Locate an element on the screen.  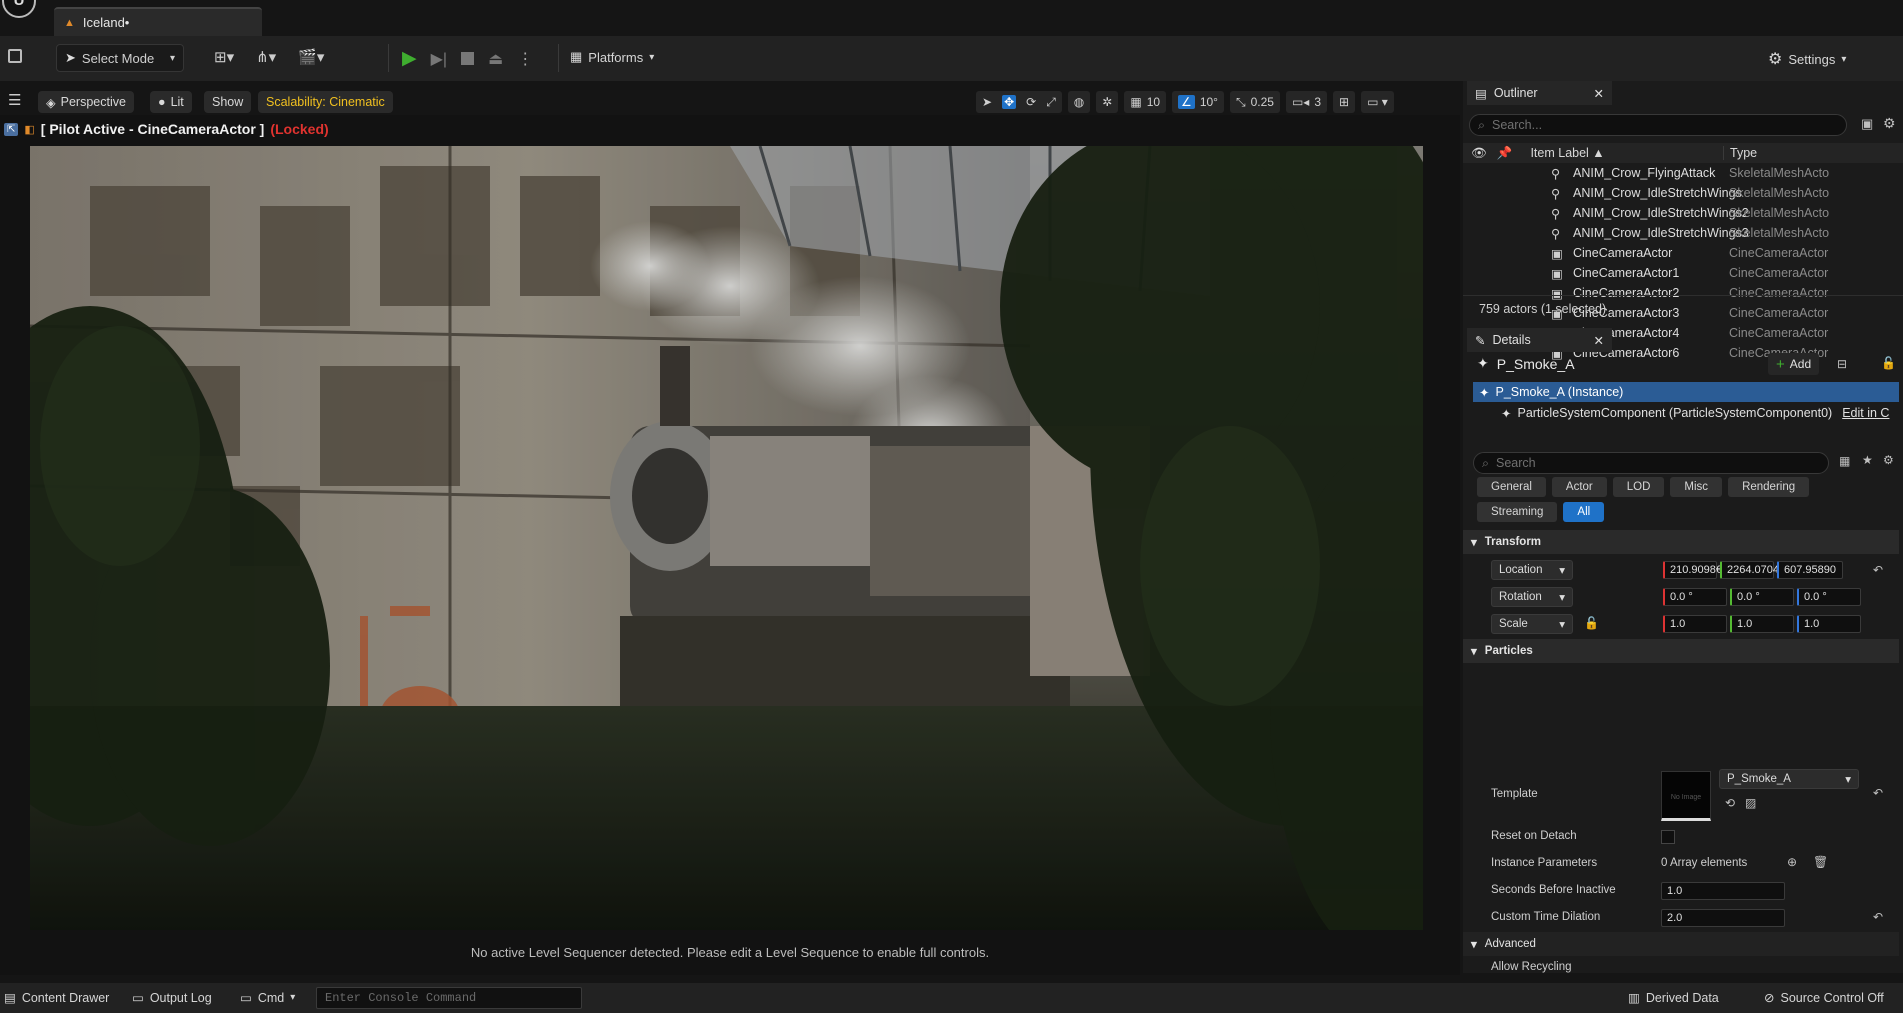
column-item-label: Item Label ▲ is located at coordinates (1567, 153).